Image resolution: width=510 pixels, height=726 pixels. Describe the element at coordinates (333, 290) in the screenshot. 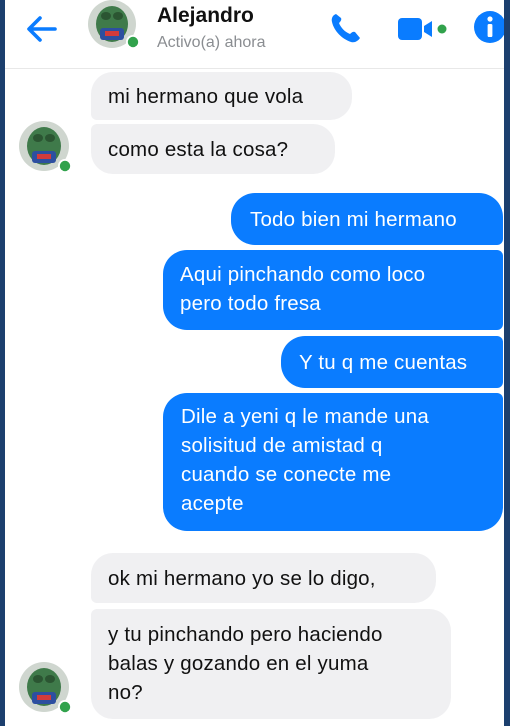

I see `message-outgoing: Aqui pinchando como loco pero todo fresa` at that location.